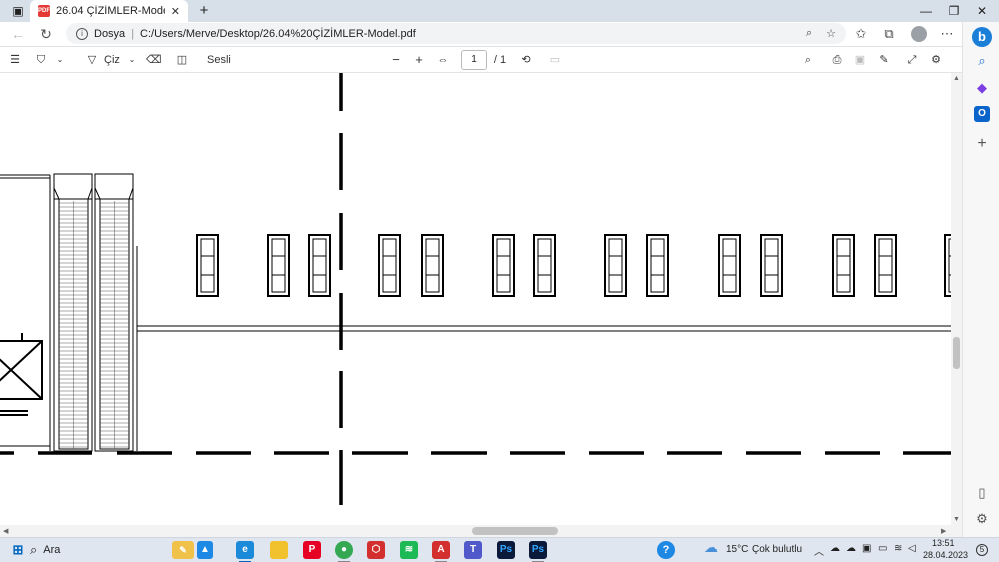 This screenshot has height=562, width=999. Describe the element at coordinates (956, 353) in the screenshot. I see `vertical-scroll-thumb` at that location.